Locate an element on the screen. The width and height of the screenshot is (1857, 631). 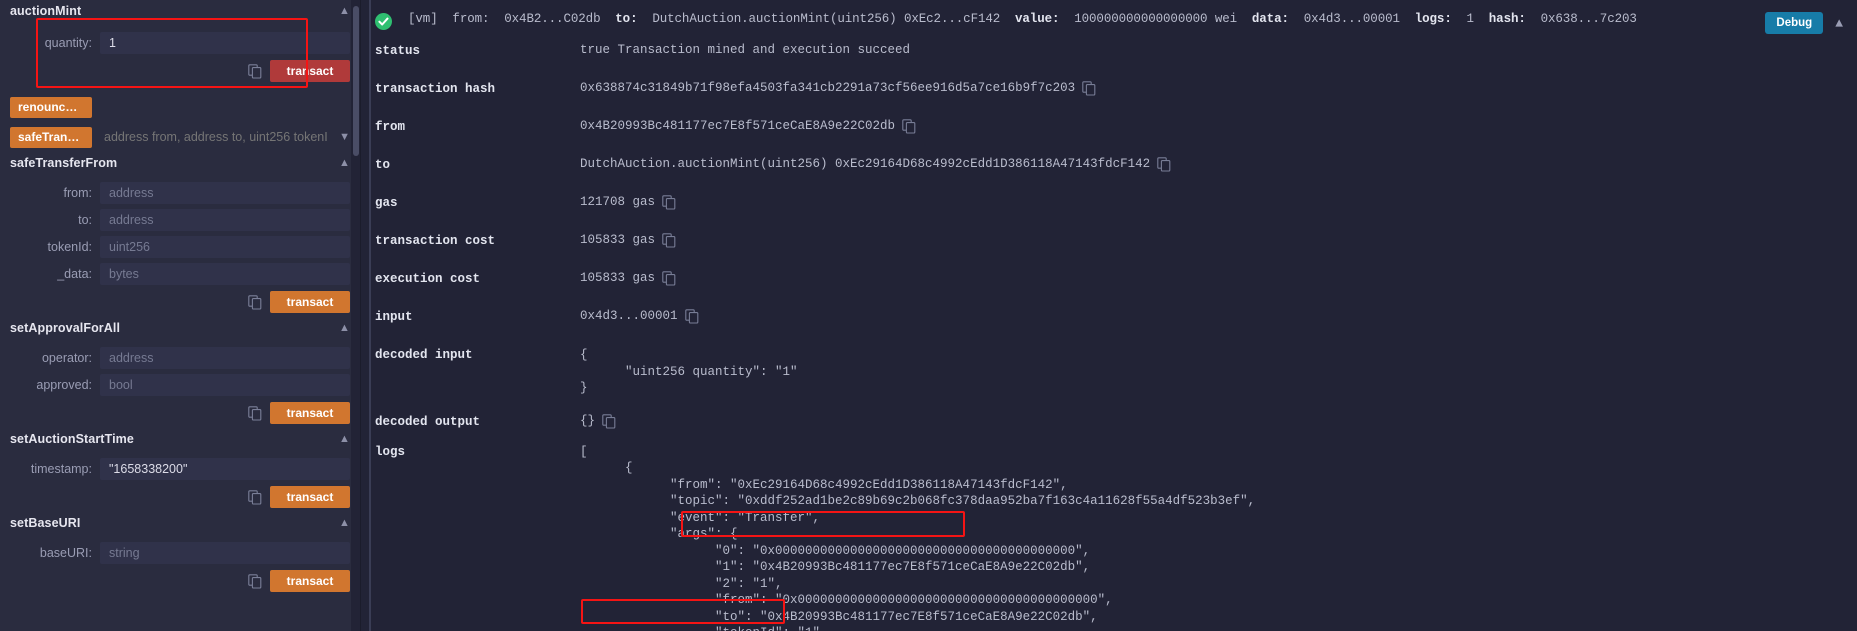
row-value-execution-cost: 105833 gas is located at coordinates (628, 278).